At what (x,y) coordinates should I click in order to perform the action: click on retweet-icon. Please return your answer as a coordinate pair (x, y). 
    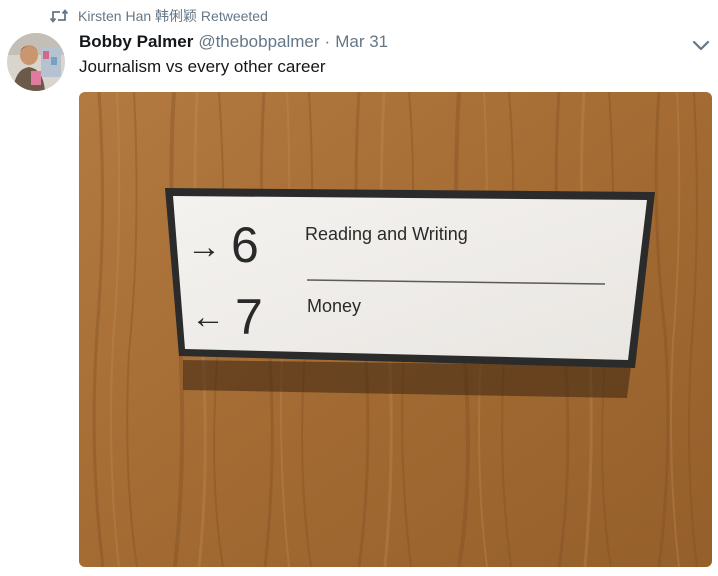
    Looking at the image, I should click on (59, 16).